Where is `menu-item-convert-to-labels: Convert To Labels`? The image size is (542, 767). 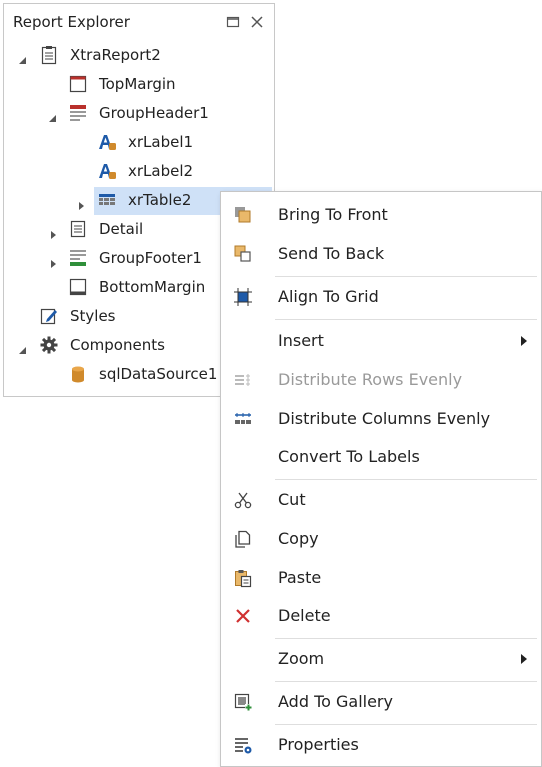 menu-item-convert-to-labels: Convert To Labels is located at coordinates (381, 457).